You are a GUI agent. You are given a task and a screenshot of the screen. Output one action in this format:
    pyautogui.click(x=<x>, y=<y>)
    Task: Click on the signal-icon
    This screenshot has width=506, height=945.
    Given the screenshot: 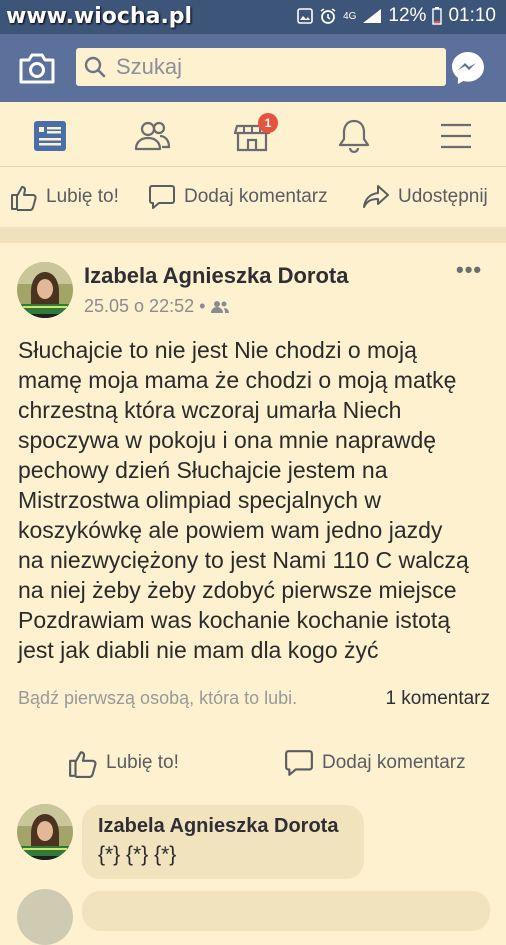 What is the action you would take?
    pyautogui.click(x=372, y=16)
    